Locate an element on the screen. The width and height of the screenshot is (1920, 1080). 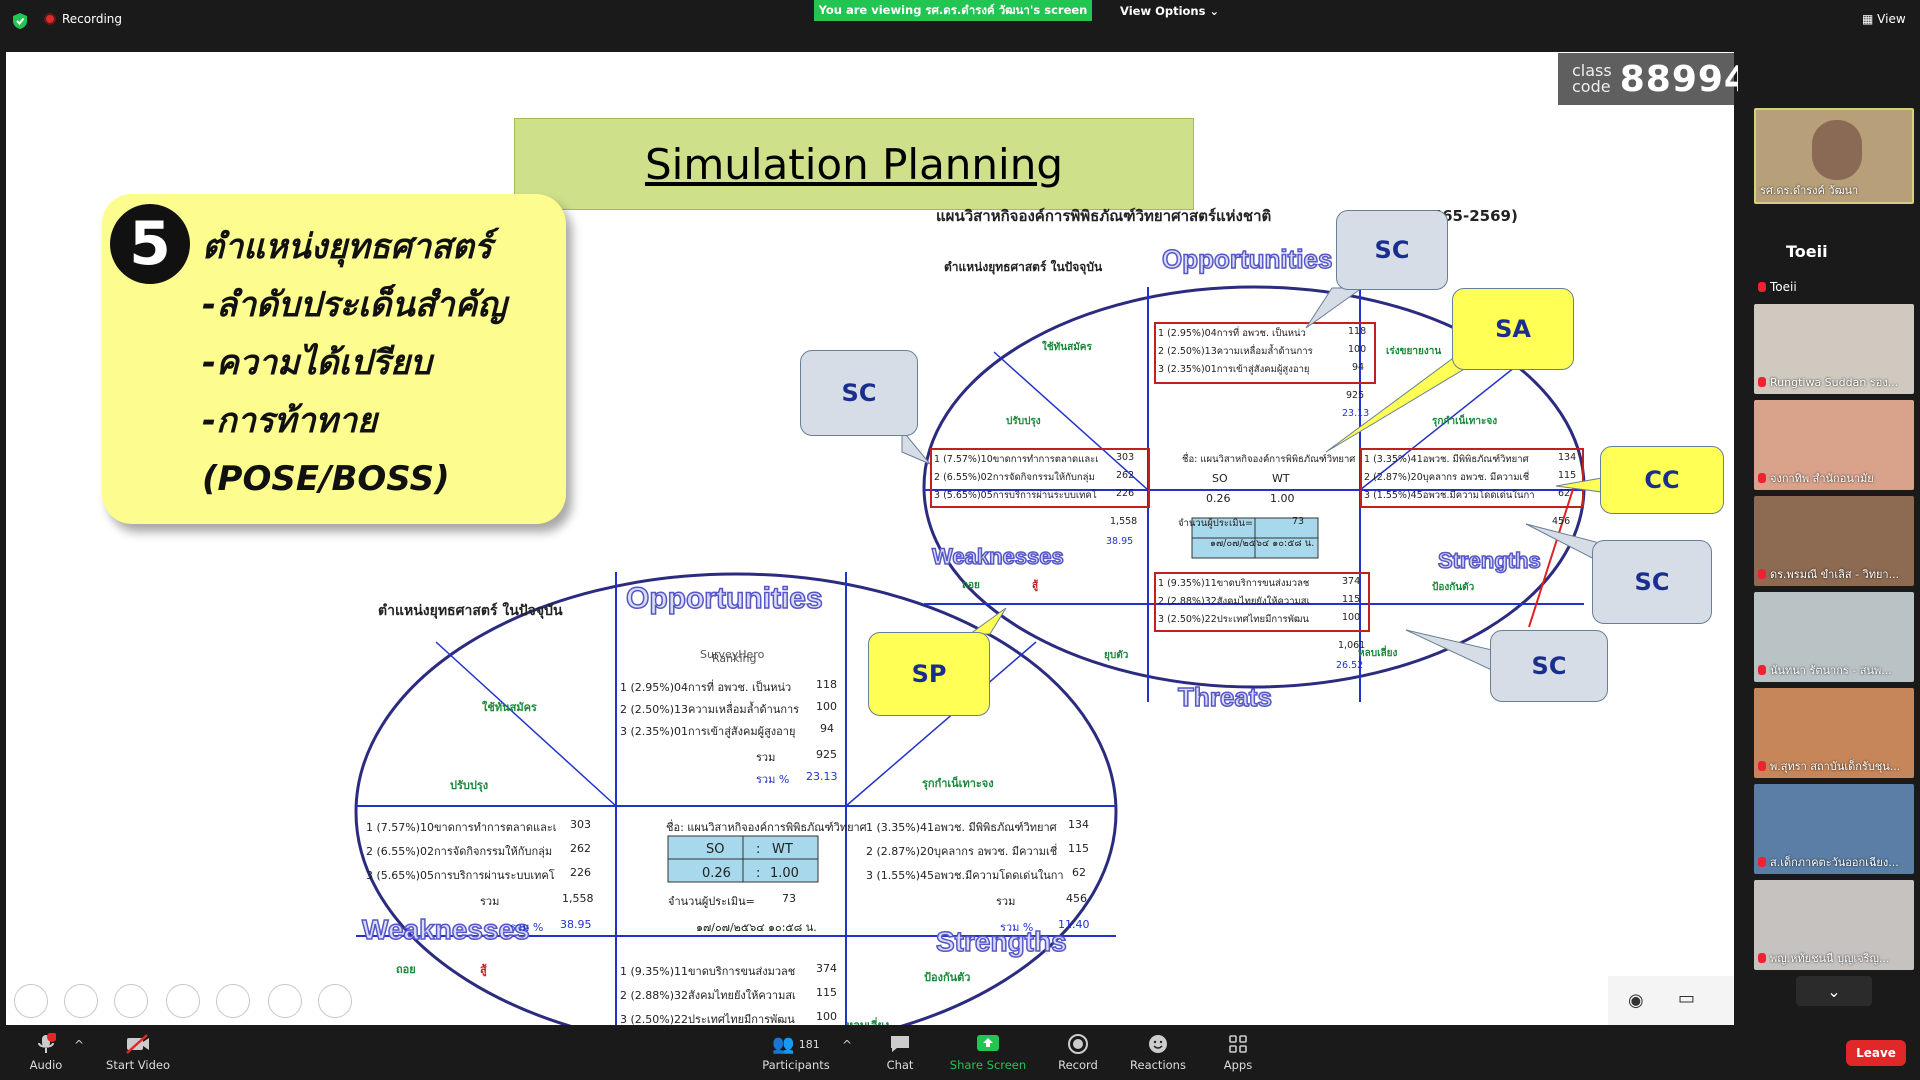
recording-label: Recording is located at coordinates (92, 19).